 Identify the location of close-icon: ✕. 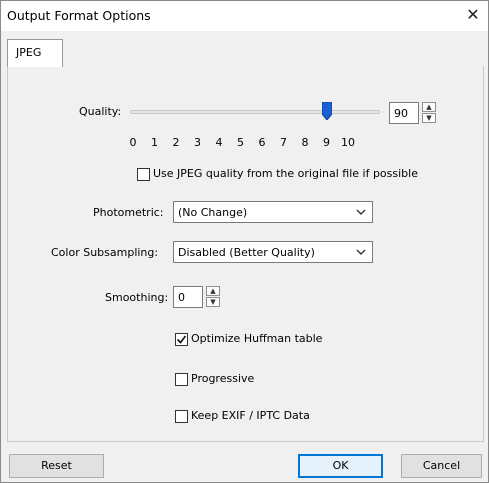
(473, 15).